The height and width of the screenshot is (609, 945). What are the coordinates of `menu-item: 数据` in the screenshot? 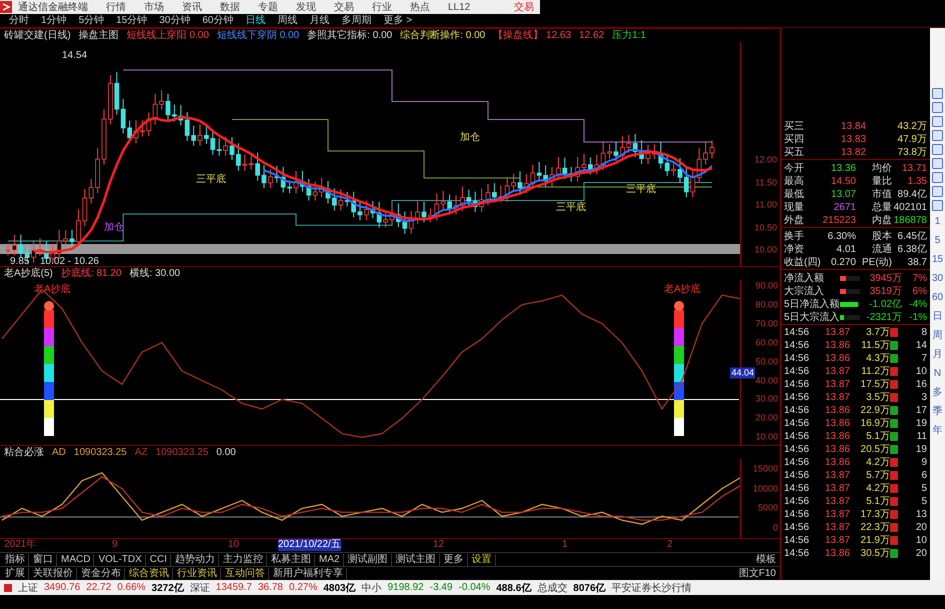 It's located at (230, 7).